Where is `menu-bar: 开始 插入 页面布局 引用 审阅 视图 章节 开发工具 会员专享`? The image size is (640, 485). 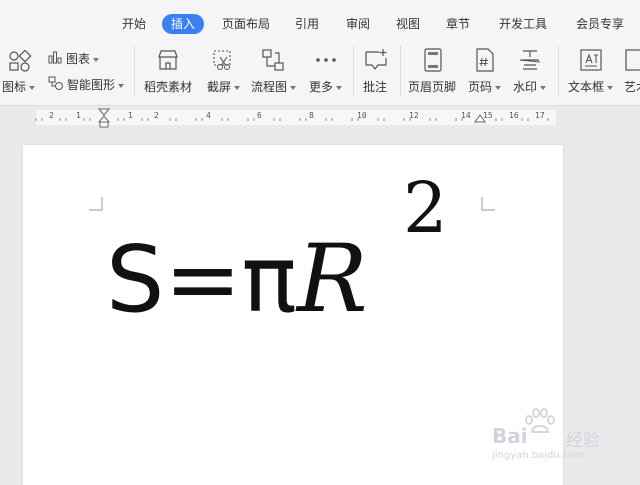 menu-bar: 开始 插入 页面布局 引用 审阅 视图 章节 开发工具 会员专享 is located at coordinates (320, 19).